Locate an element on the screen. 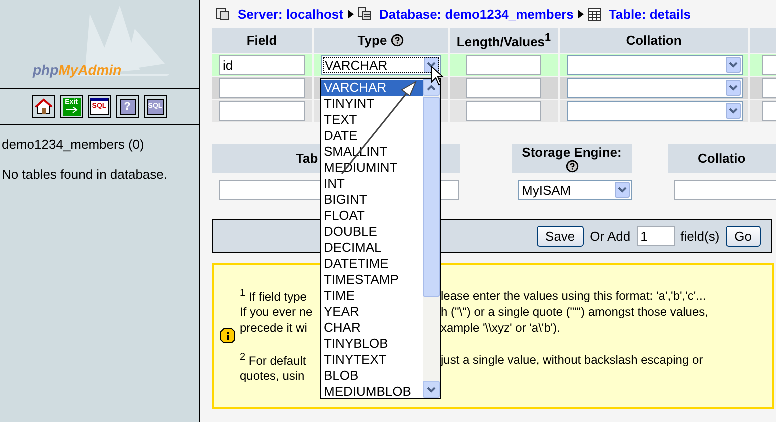  note-text: xample '\\xyz' or 'a\'b'). is located at coordinates (500, 328).